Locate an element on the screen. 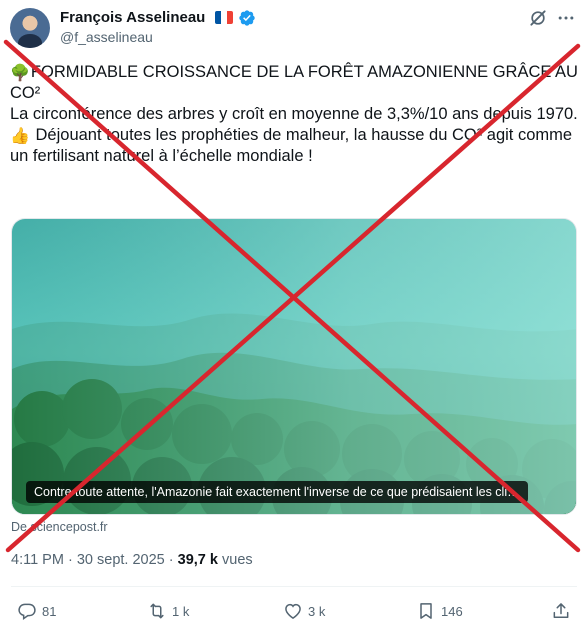 This screenshot has width=586, height=631. tree-emoji-icon: 🌳 is located at coordinates (20, 73).